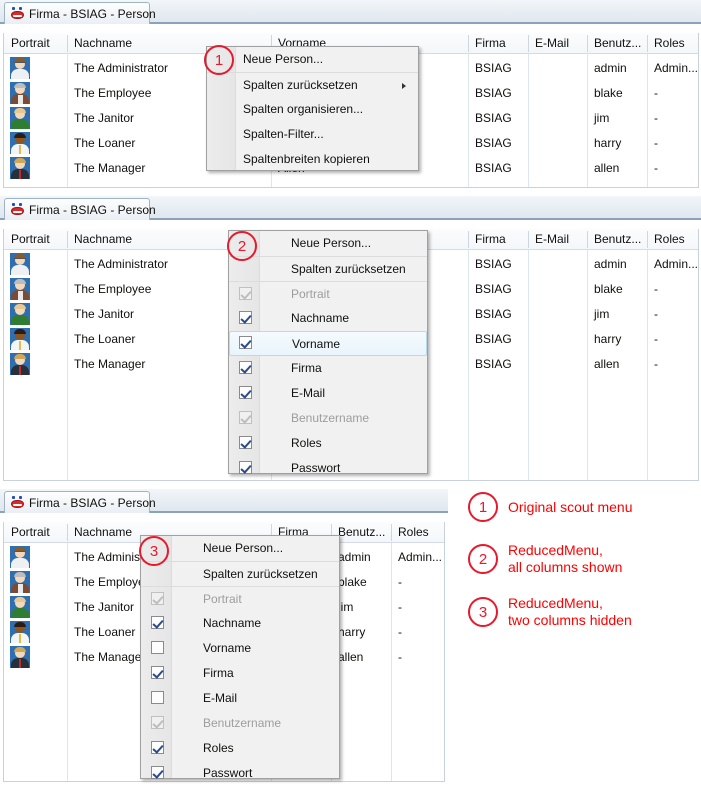 The height and width of the screenshot is (786, 701). Describe the element at coordinates (300, 85) in the screenshot. I see `menu-item-label: Spalten zurücksetzen` at that location.